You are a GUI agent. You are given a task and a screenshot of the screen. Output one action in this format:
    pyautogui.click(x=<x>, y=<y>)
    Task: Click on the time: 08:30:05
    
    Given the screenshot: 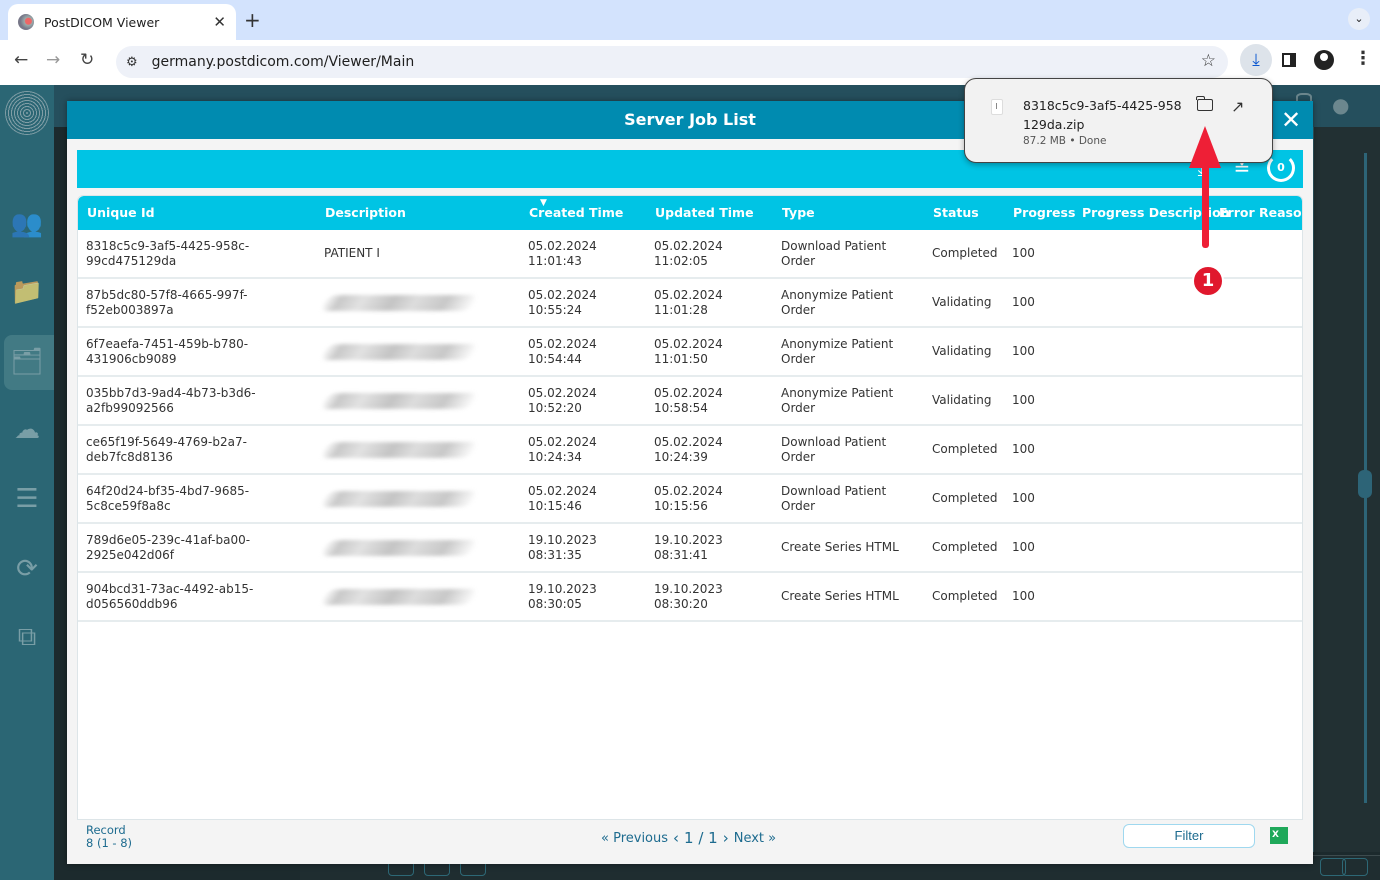 What is the action you would take?
    pyautogui.click(x=555, y=603)
    